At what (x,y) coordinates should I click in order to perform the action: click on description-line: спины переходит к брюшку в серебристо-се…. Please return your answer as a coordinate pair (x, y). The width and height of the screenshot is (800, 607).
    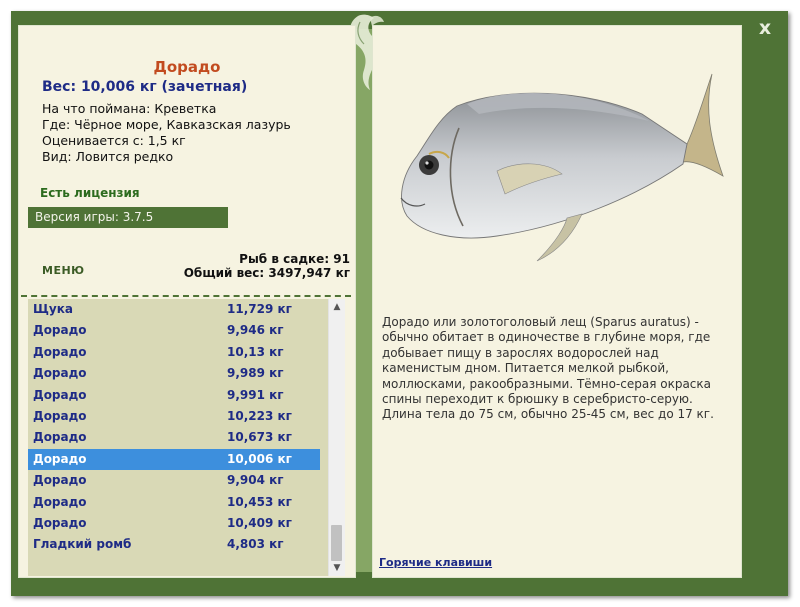
    Looking at the image, I should click on (537, 399).